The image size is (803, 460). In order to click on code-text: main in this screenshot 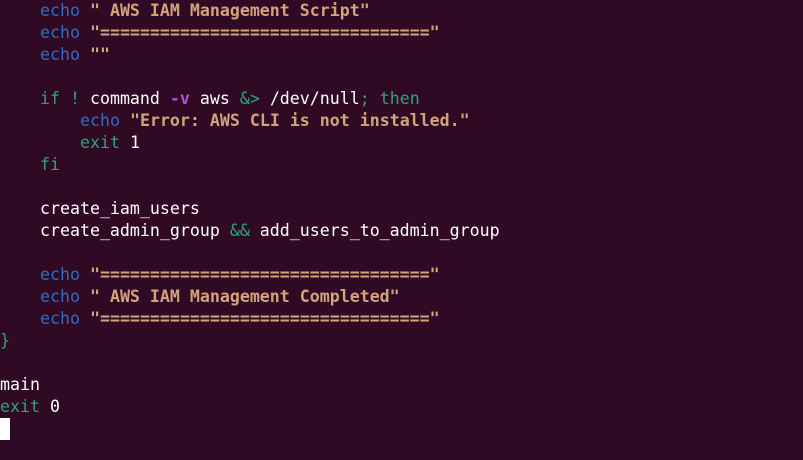, I will do `click(20, 384)`.